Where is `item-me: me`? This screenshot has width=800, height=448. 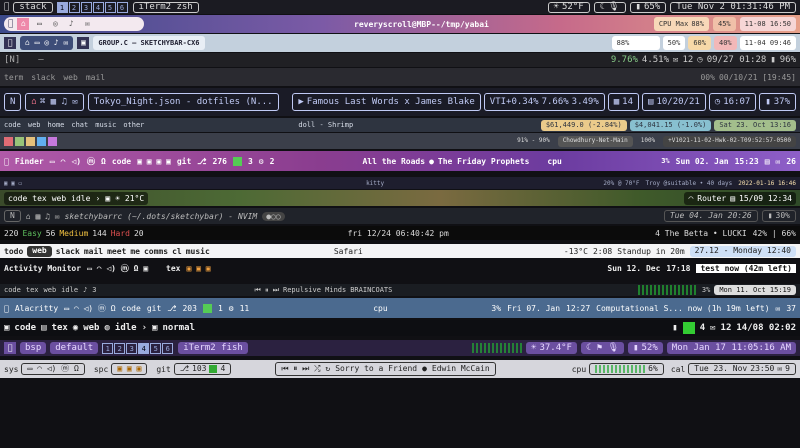 item-me: me is located at coordinates (135, 251).